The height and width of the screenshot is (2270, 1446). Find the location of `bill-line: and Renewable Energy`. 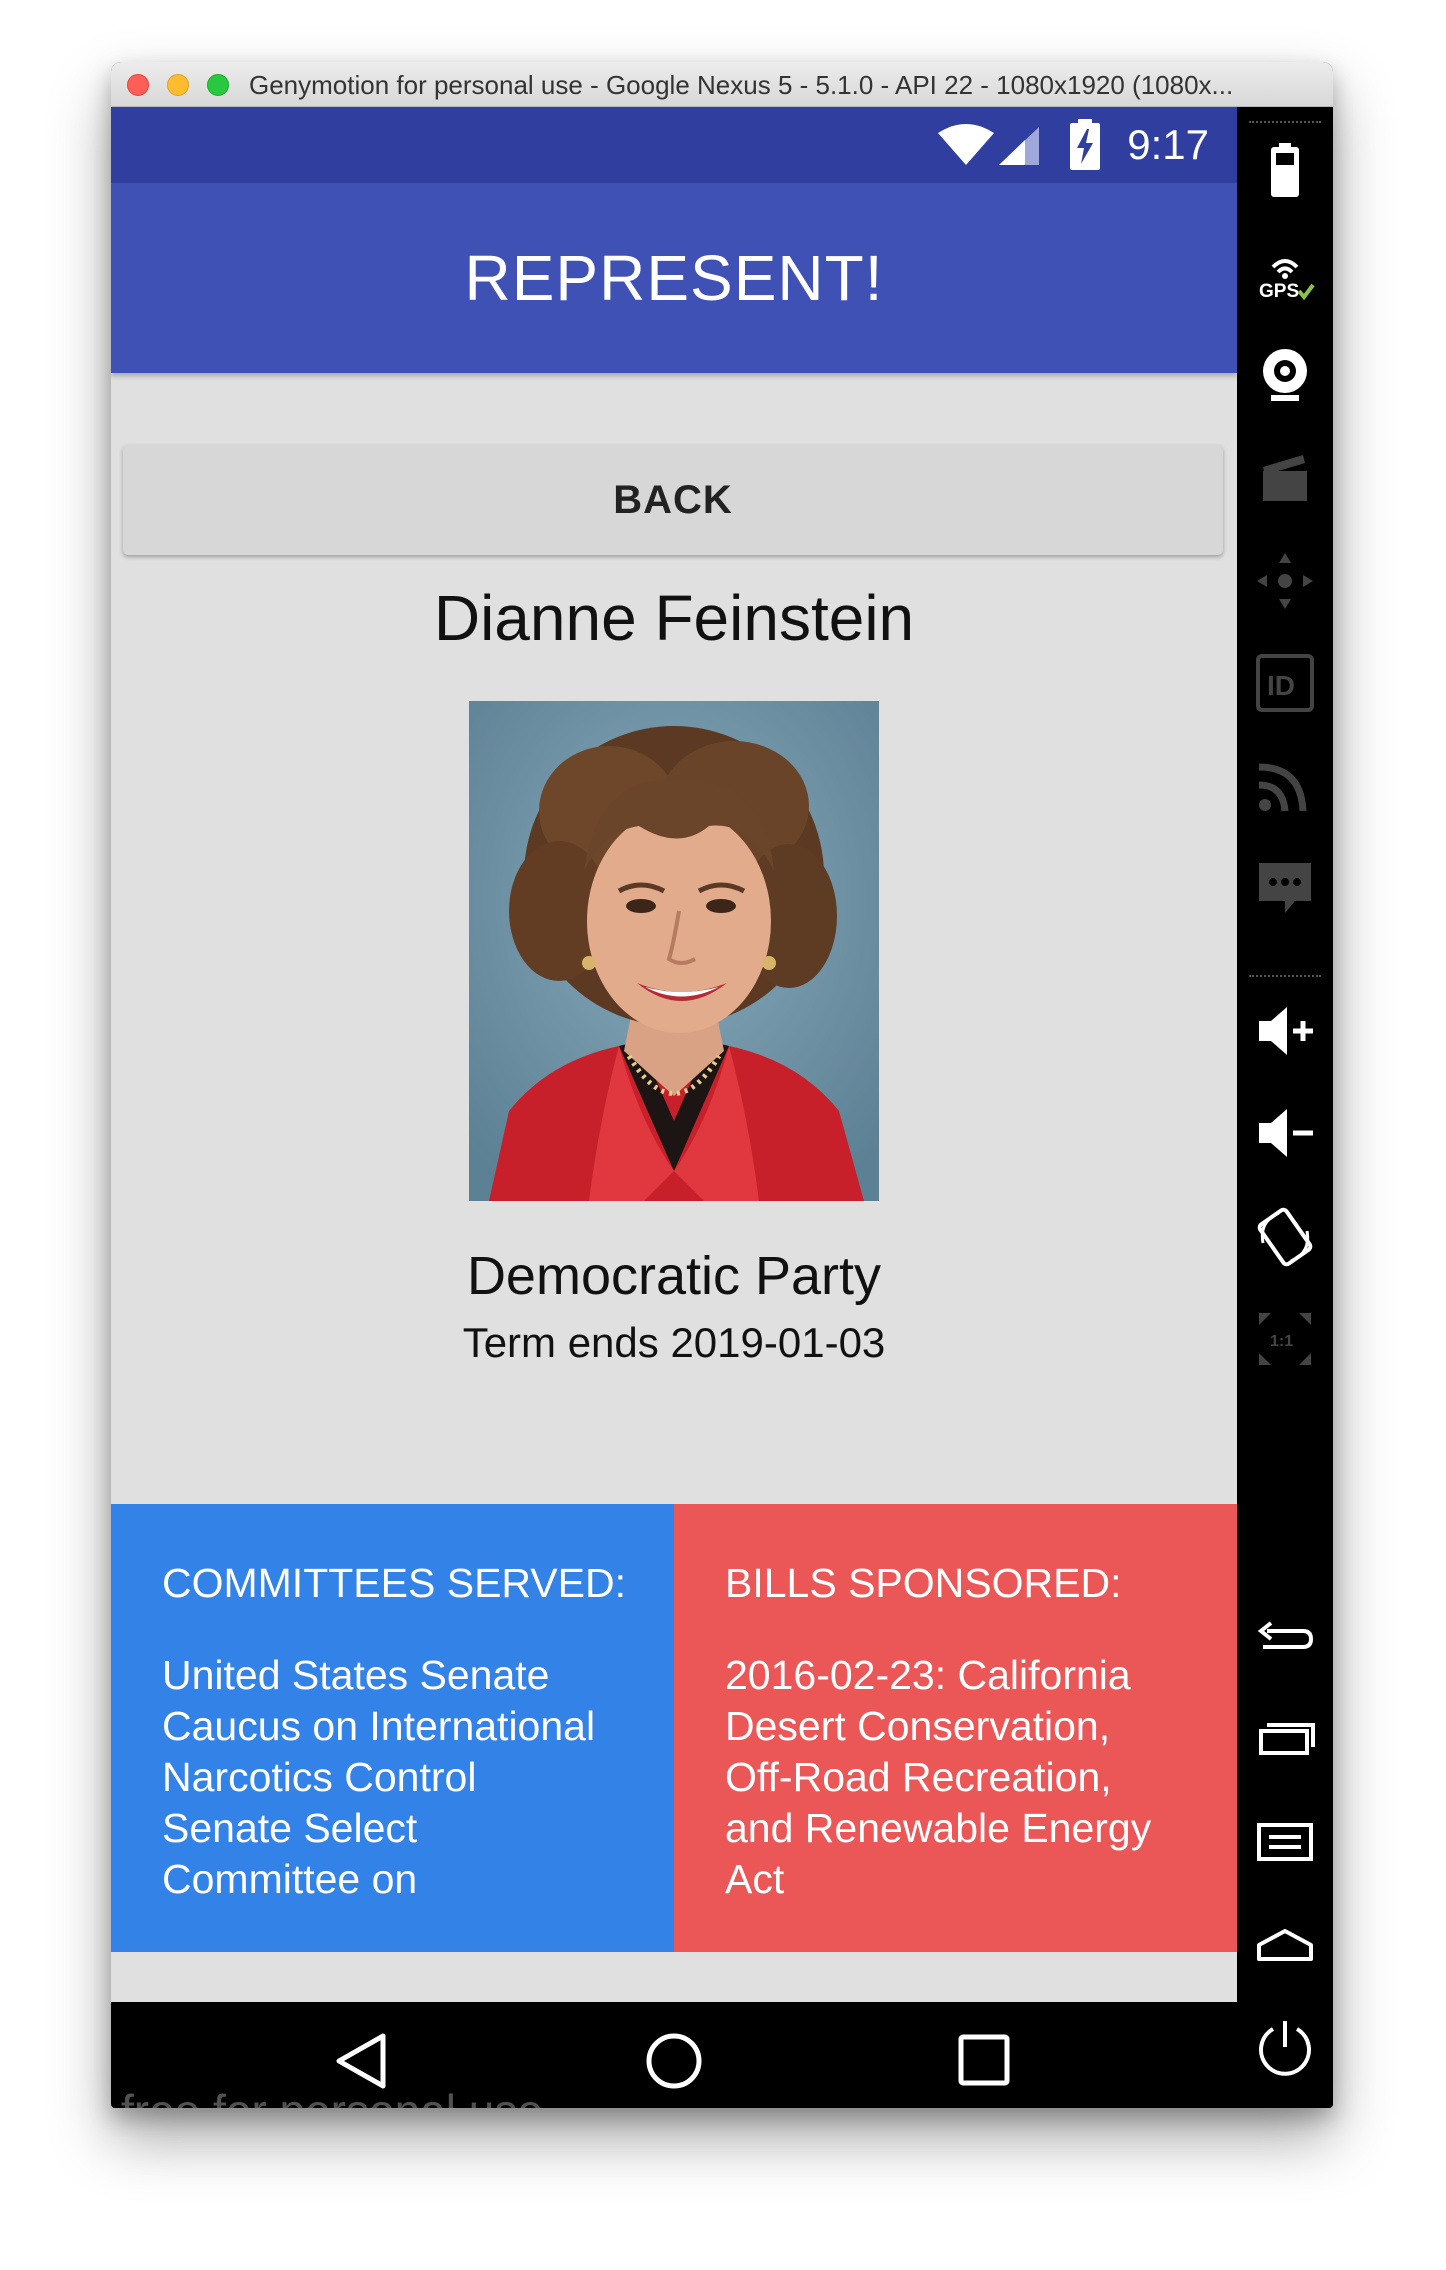

bill-line: and Renewable Energy is located at coordinates (938, 1828).